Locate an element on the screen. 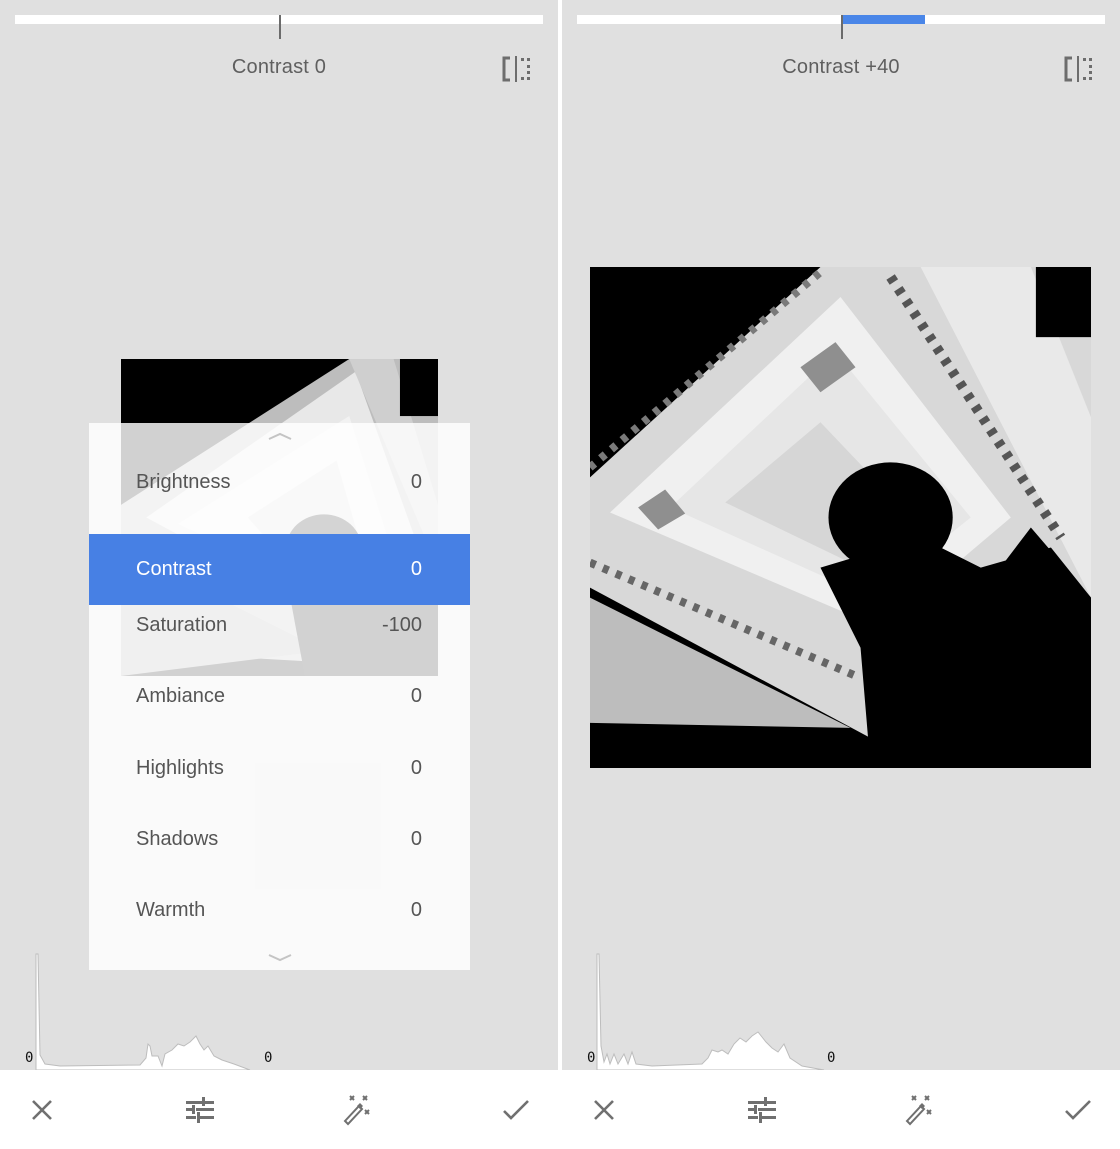 This screenshot has width=1120, height=1149. menu-item-brightness: Brightness 0 is located at coordinates (279, 482).